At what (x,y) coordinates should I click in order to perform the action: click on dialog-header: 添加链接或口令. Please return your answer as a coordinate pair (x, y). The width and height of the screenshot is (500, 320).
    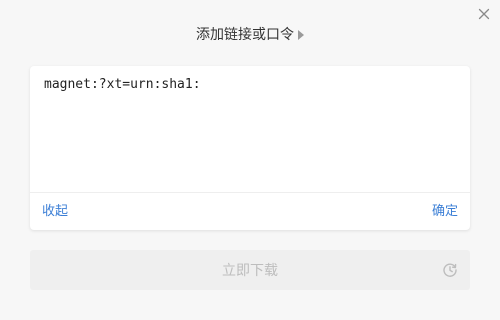
    Looking at the image, I should click on (250, 34).